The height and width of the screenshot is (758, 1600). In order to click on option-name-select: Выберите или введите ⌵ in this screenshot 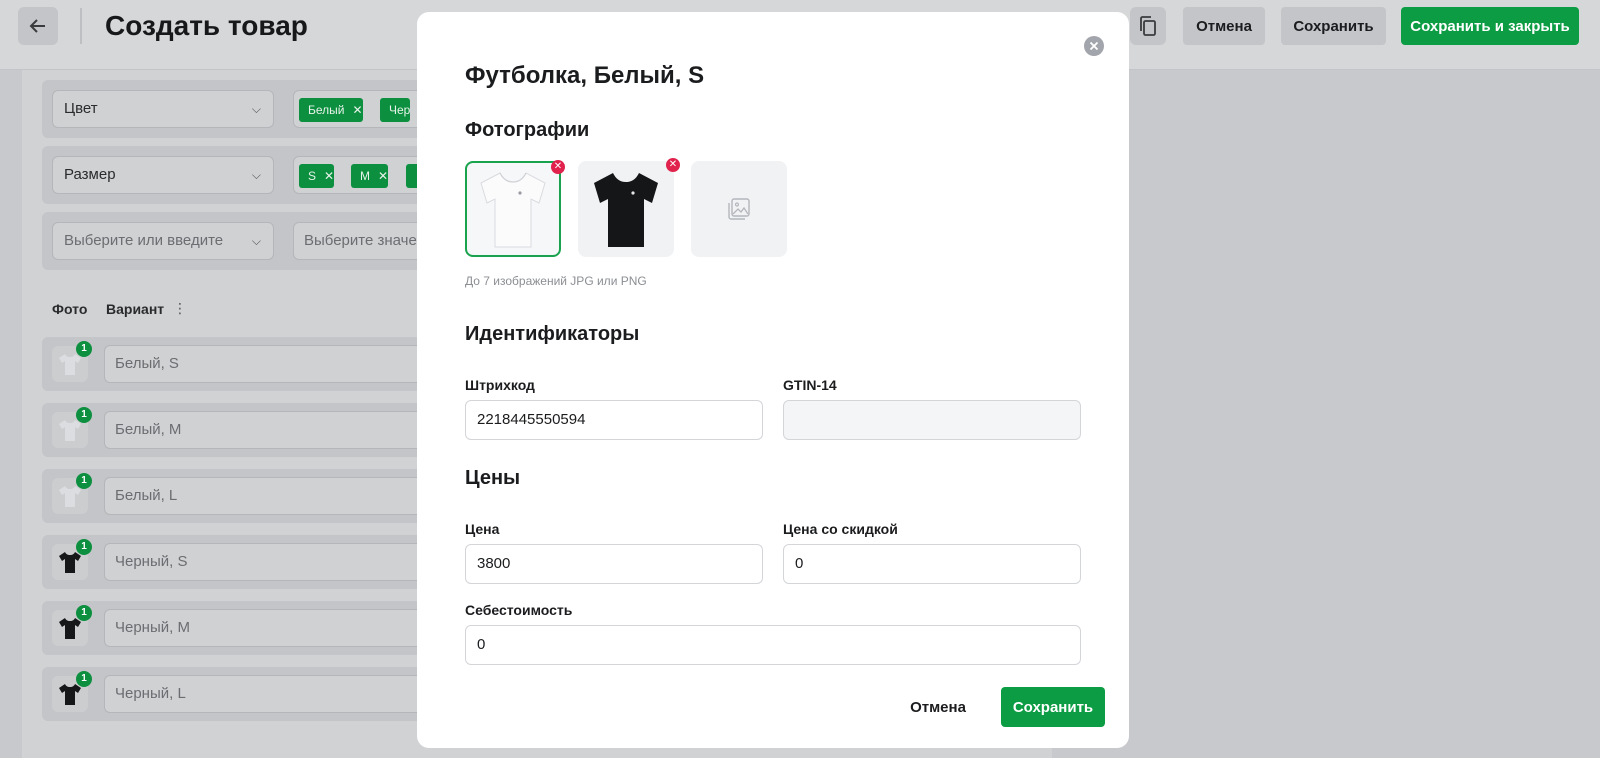, I will do `click(163, 241)`.